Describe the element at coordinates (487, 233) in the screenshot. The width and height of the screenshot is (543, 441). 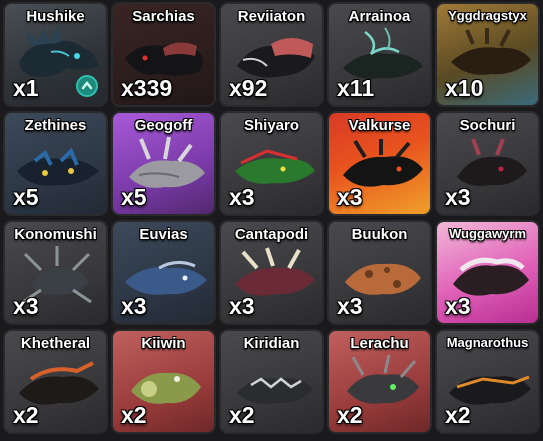
I see `creature-name: Wuggawyrm` at that location.